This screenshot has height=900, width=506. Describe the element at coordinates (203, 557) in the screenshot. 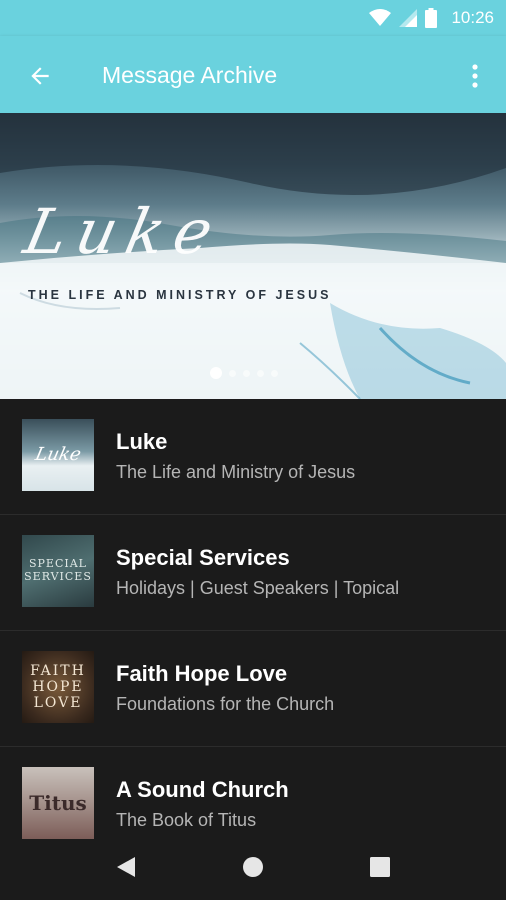

I see `series-title: Special Services` at that location.